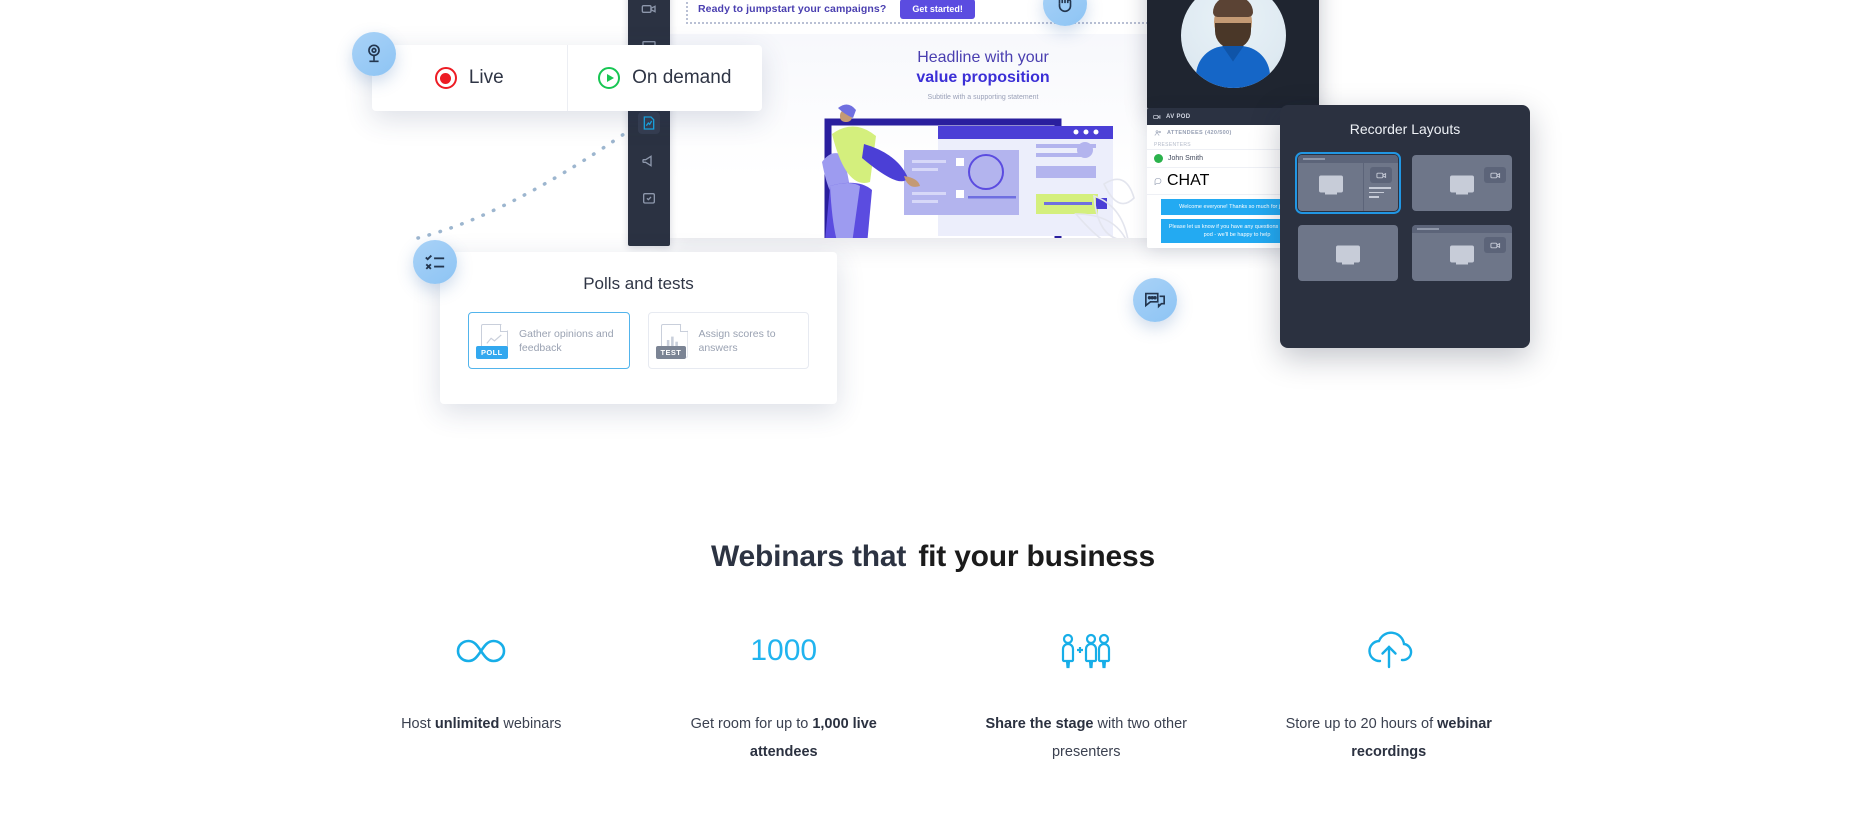 The image size is (1870, 838). I want to click on mode-label-on-demand: On demand, so click(682, 77).